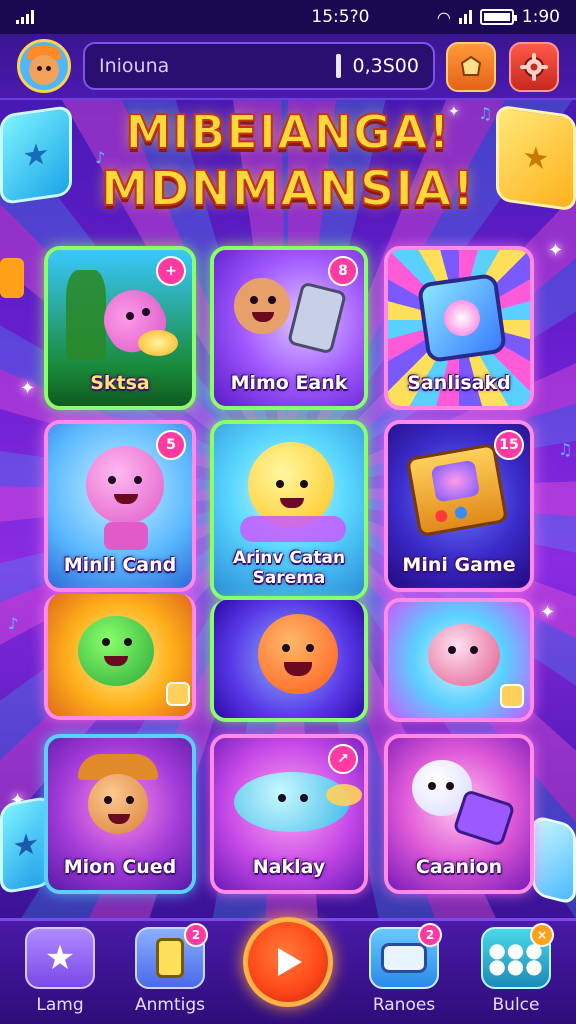 This screenshot has height=1024, width=576. I want to click on star-icon: ★, so click(60, 958).